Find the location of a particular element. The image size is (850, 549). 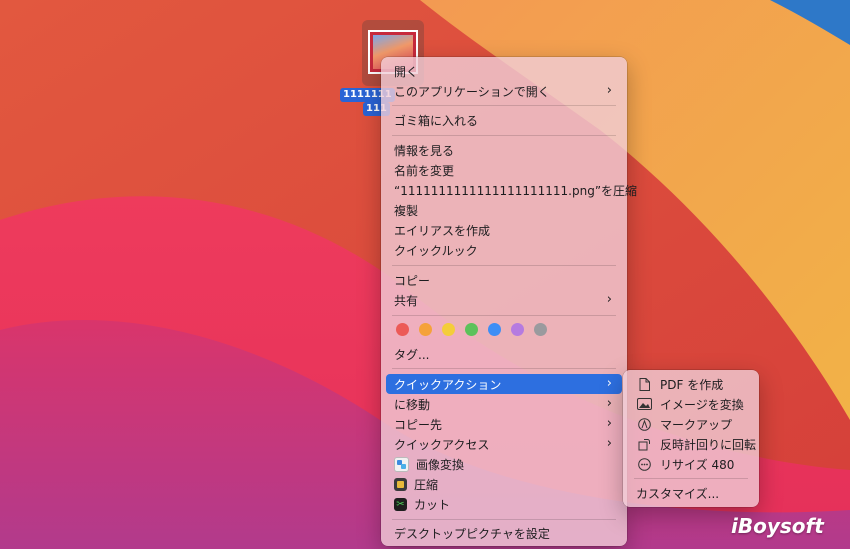

menu-item-compress-app: 圧縮 is located at coordinates (504, 484).